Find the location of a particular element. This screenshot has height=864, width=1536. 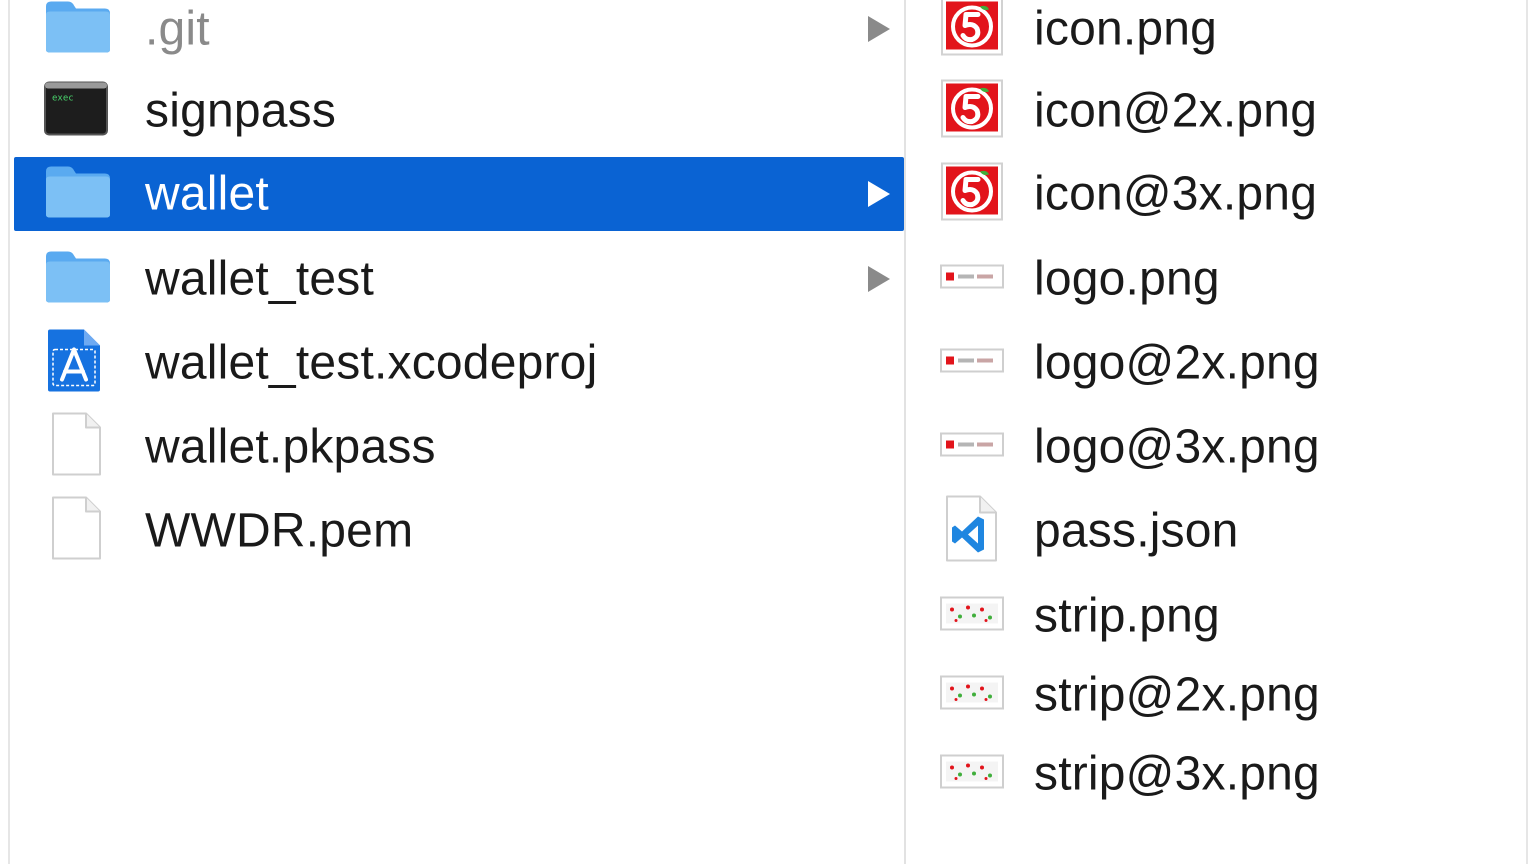

terminal-exec-icon: exec is located at coordinates (76, 111).